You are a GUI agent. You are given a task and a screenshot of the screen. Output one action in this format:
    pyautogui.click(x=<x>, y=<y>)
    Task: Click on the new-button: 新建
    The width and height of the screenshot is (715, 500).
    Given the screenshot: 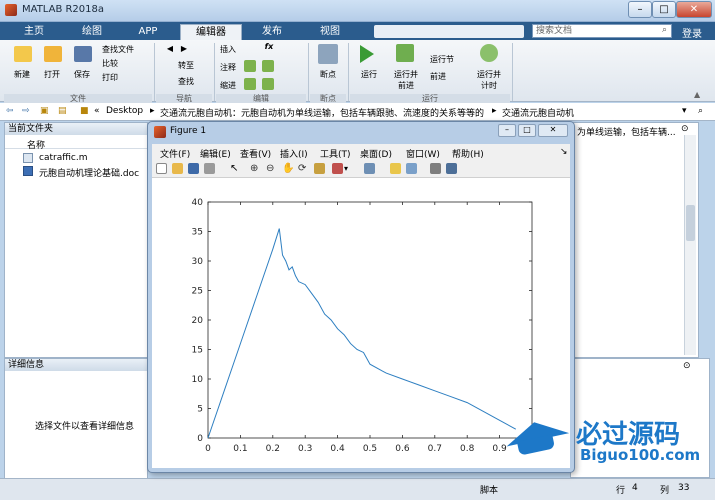 What is the action you would take?
    pyautogui.click(x=22, y=74)
    